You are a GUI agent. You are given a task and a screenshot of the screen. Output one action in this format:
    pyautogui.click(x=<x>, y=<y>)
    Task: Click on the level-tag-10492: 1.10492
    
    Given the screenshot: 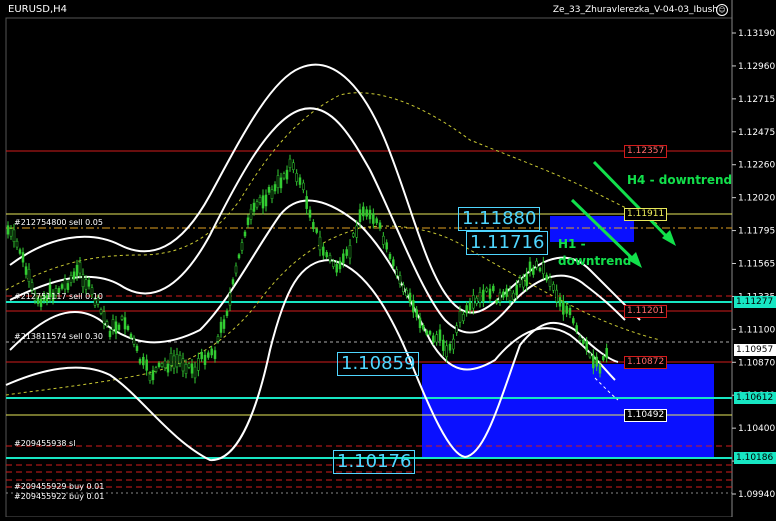 What is the action you would take?
    pyautogui.click(x=646, y=415)
    